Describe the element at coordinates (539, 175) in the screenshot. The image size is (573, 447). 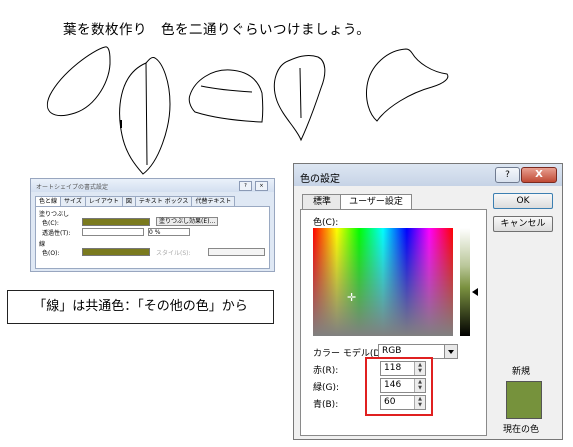
I see `close-icon: X` at that location.